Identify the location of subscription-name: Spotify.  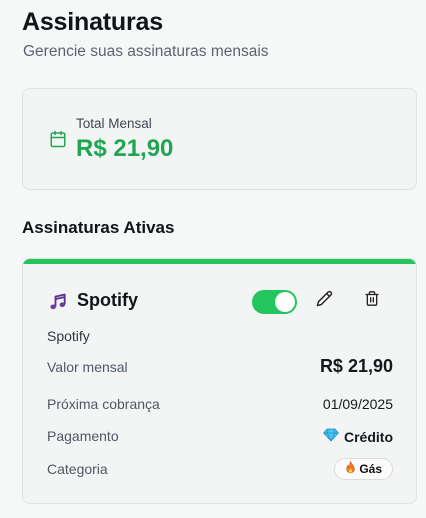
(107, 300).